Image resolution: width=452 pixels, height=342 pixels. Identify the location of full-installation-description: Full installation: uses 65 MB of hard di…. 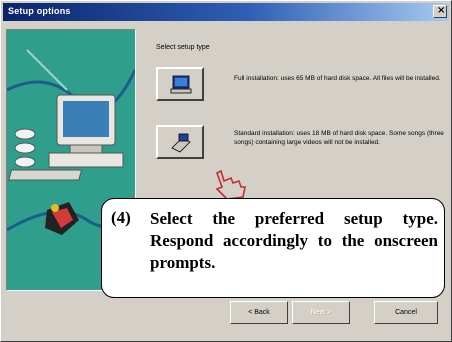
(337, 78).